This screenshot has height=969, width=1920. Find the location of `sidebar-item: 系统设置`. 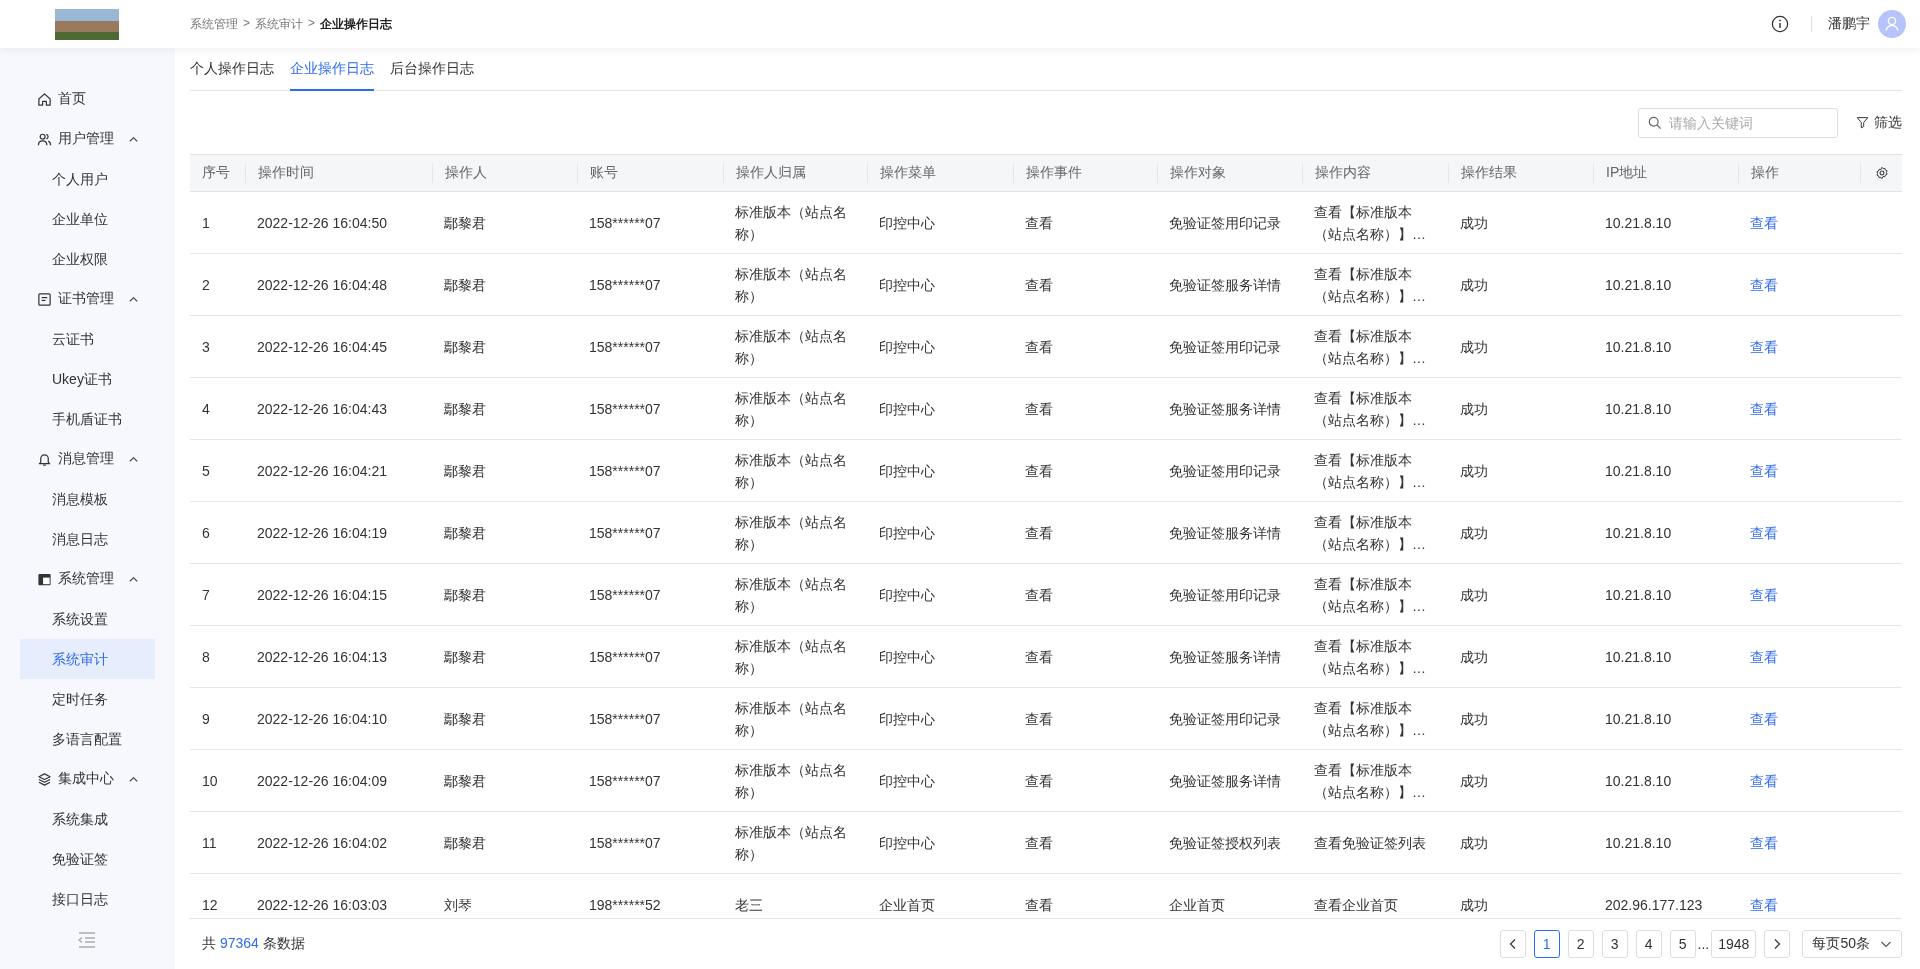

sidebar-item: 系统设置 is located at coordinates (87, 619).